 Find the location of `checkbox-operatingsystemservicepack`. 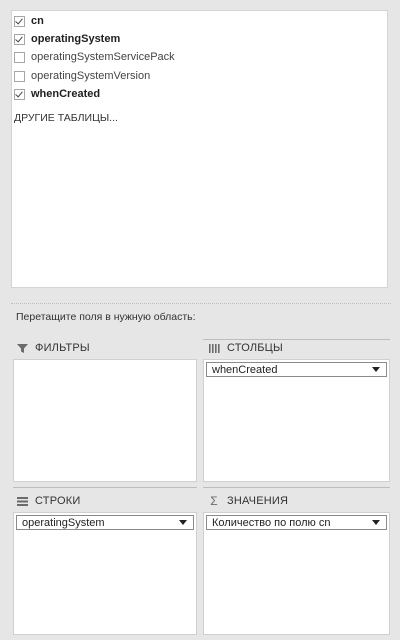

checkbox-operatingsystemservicepack is located at coordinates (19, 57).